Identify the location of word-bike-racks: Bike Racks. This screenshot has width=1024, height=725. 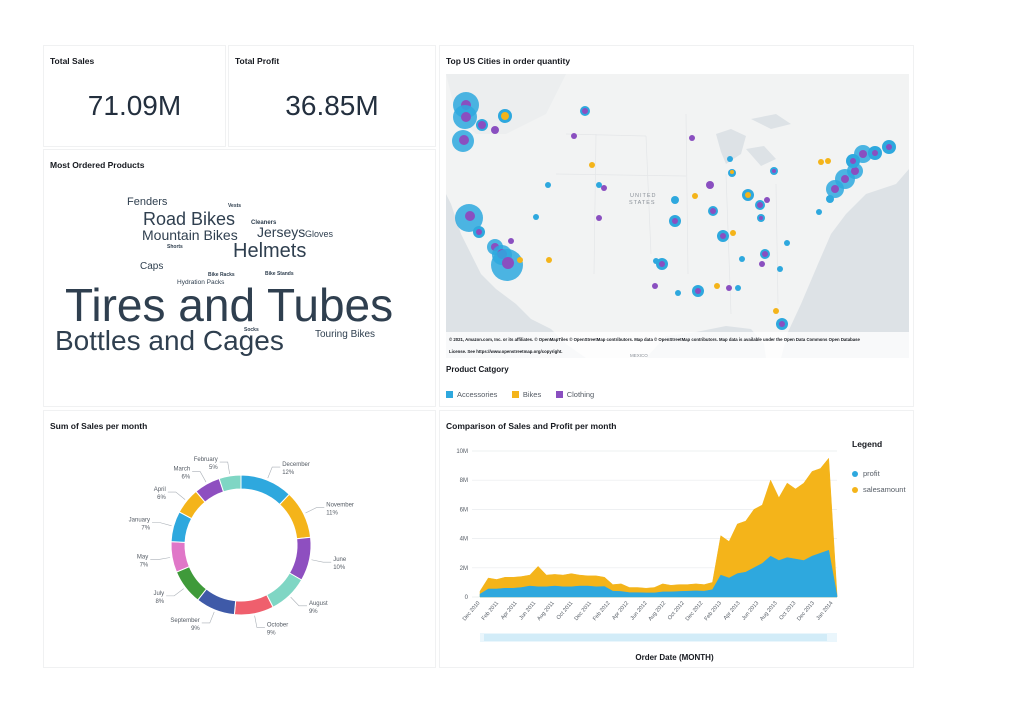
(221, 275).